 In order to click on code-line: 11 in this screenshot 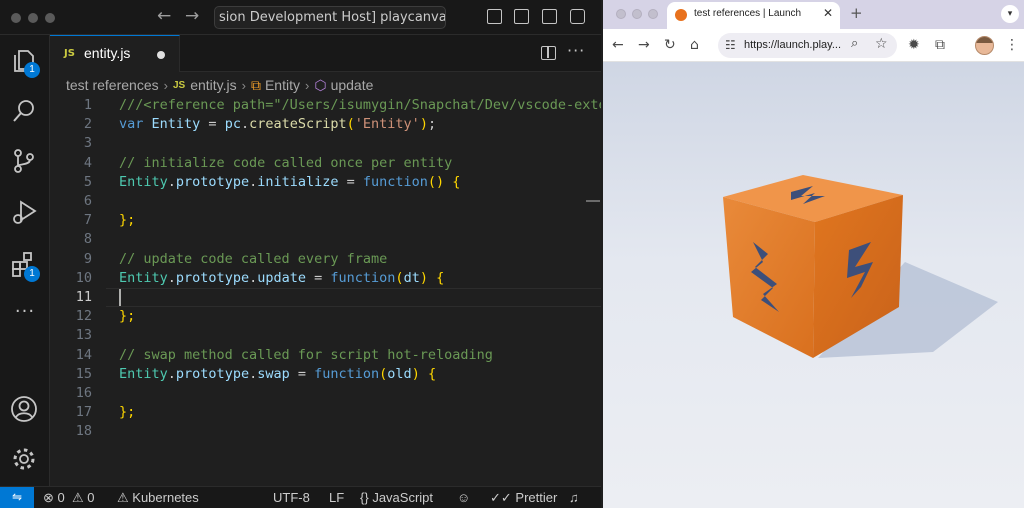, I will do `click(325, 297)`.